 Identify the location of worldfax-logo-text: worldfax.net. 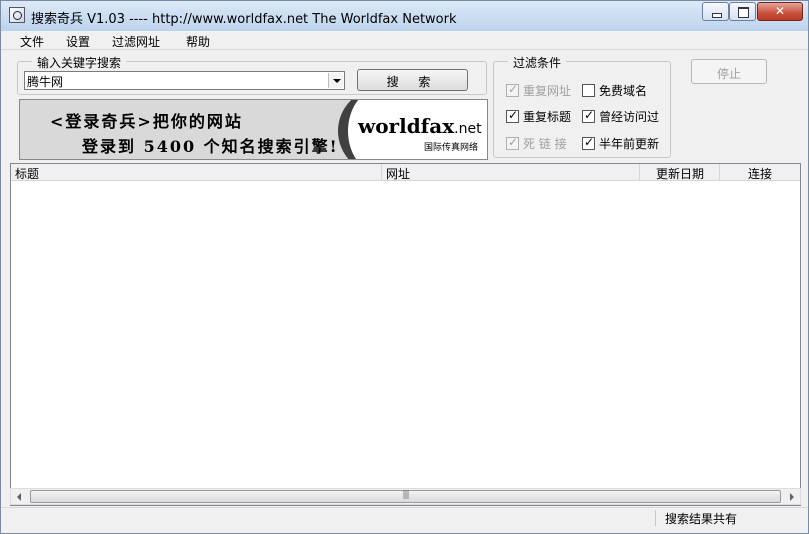
(420, 126).